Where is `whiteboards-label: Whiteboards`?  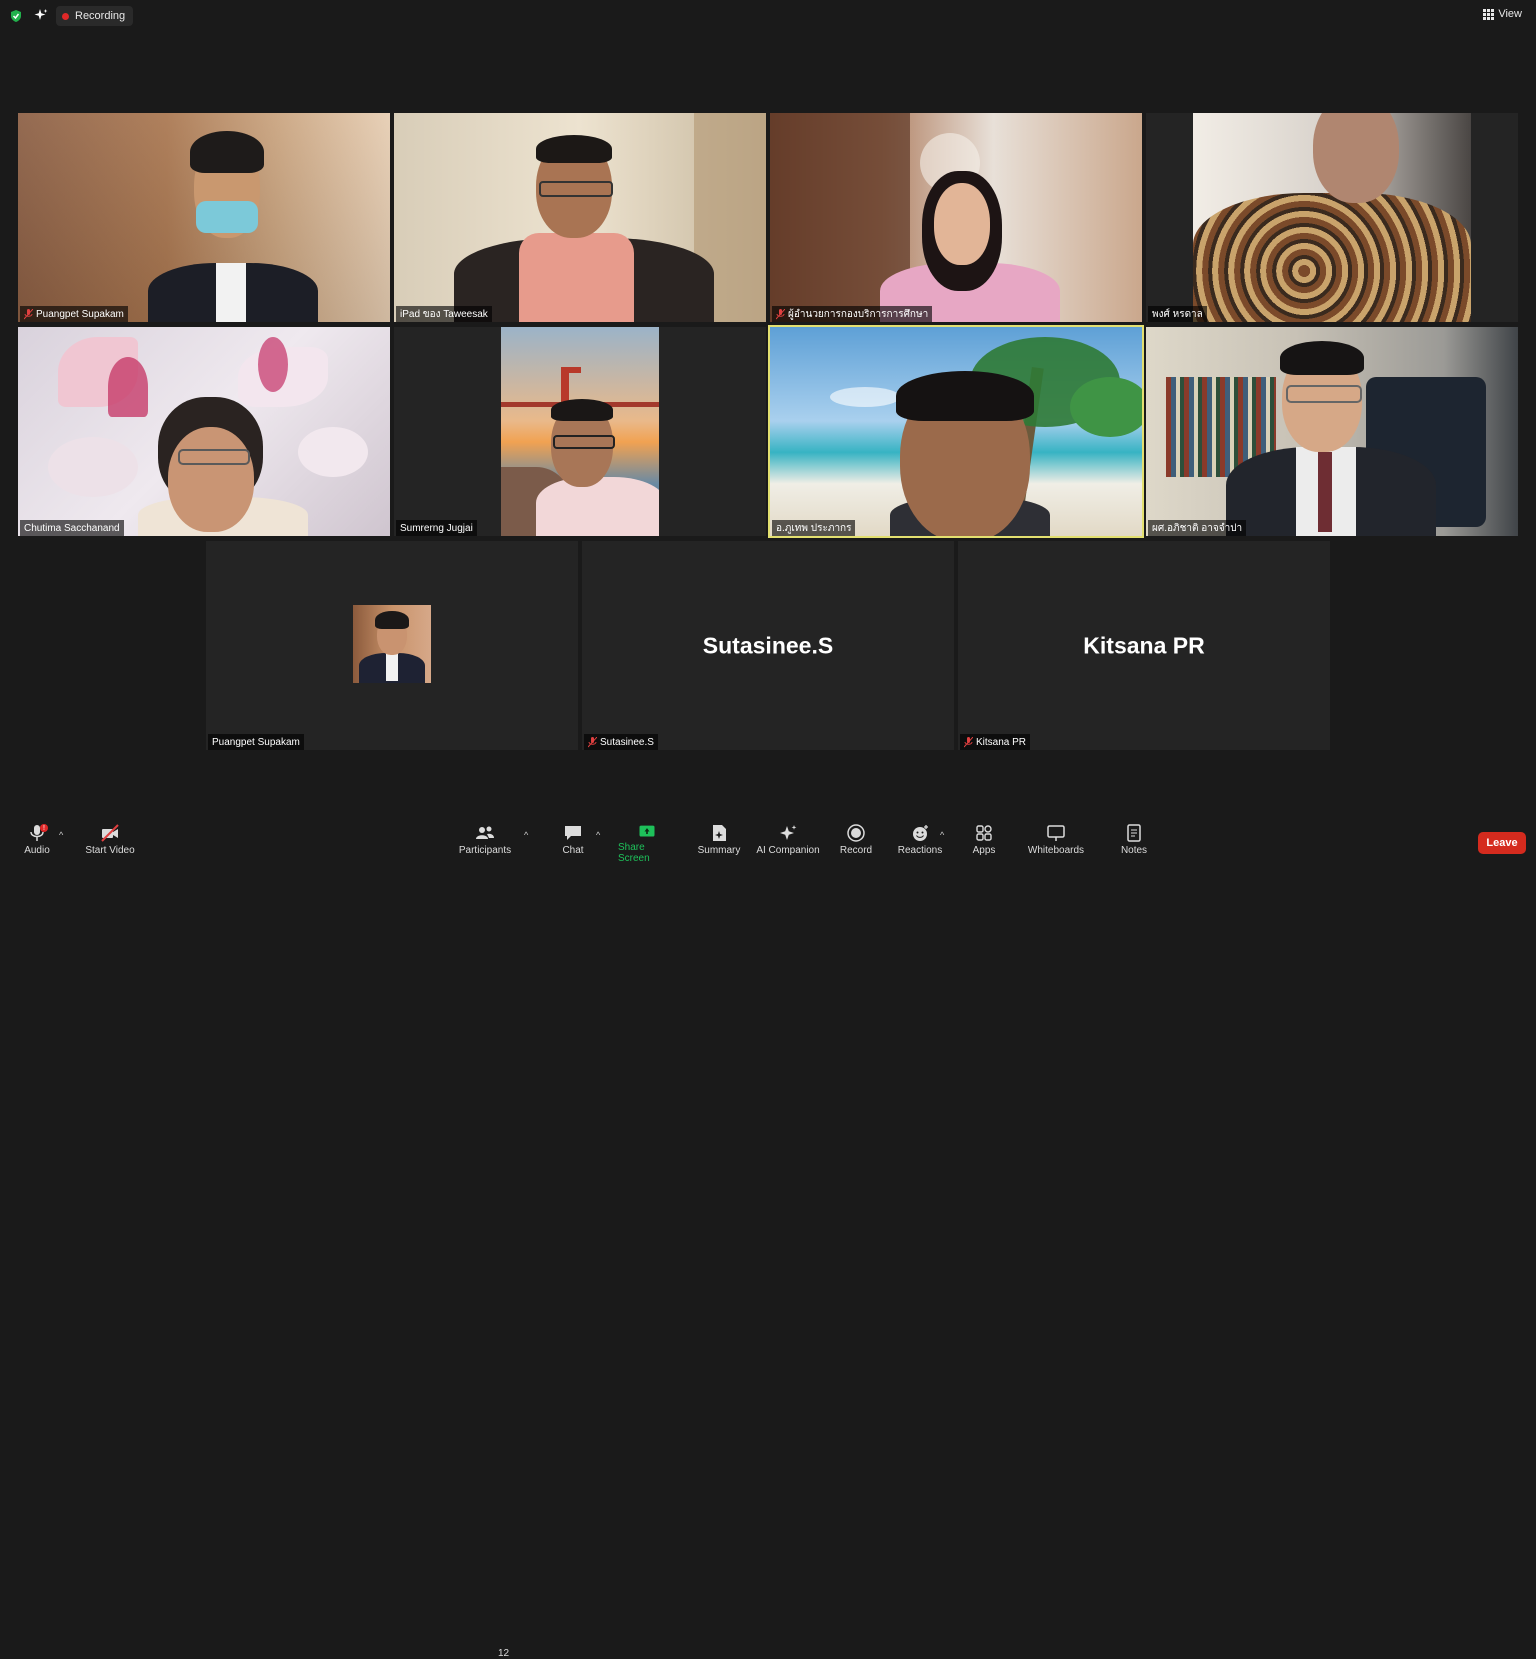
whiteboards-label: Whiteboards is located at coordinates (1056, 850).